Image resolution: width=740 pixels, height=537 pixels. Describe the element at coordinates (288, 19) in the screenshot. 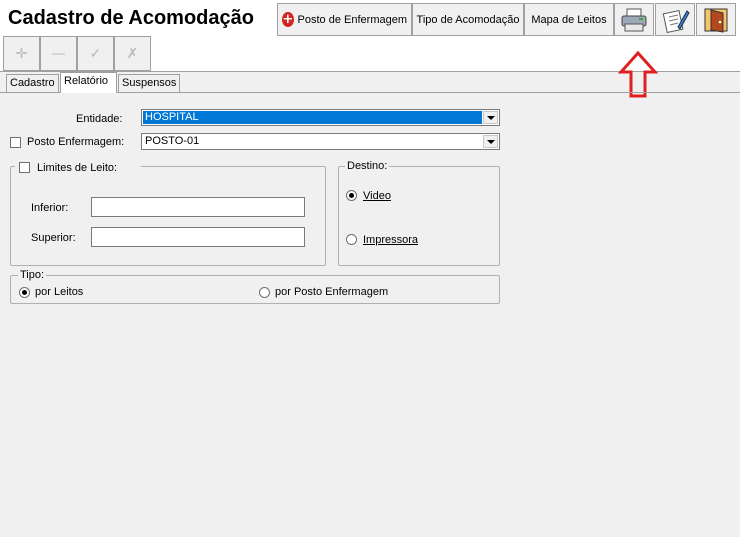

I see `add-icon: +` at that location.